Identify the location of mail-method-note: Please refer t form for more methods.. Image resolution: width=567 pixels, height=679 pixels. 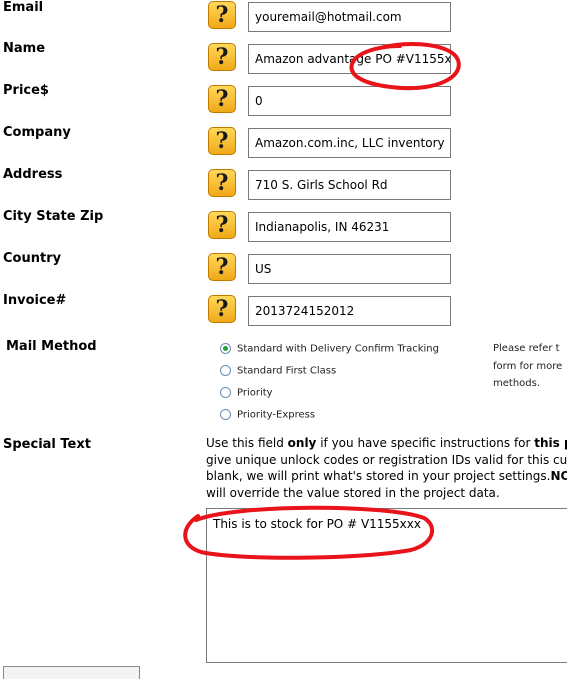
(530, 366).